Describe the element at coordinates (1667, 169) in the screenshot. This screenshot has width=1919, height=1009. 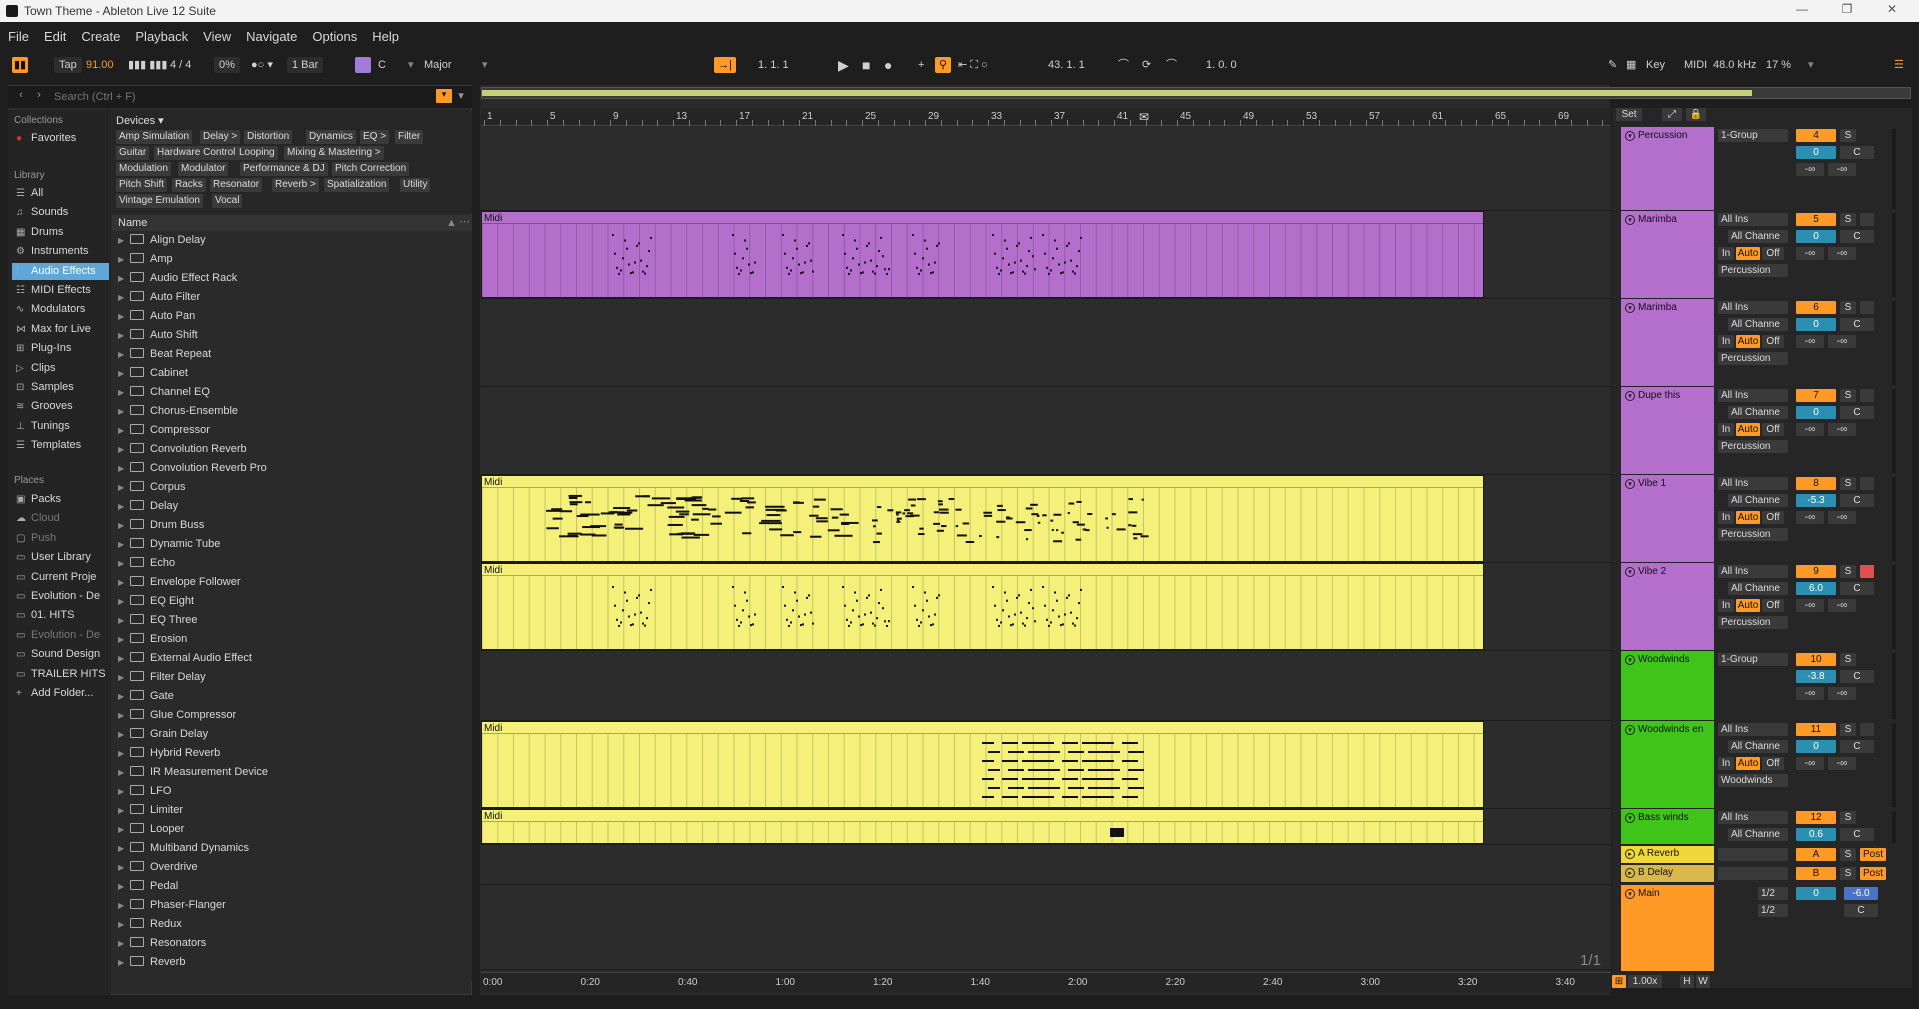
I see `track-header: ▾ Percussion` at that location.